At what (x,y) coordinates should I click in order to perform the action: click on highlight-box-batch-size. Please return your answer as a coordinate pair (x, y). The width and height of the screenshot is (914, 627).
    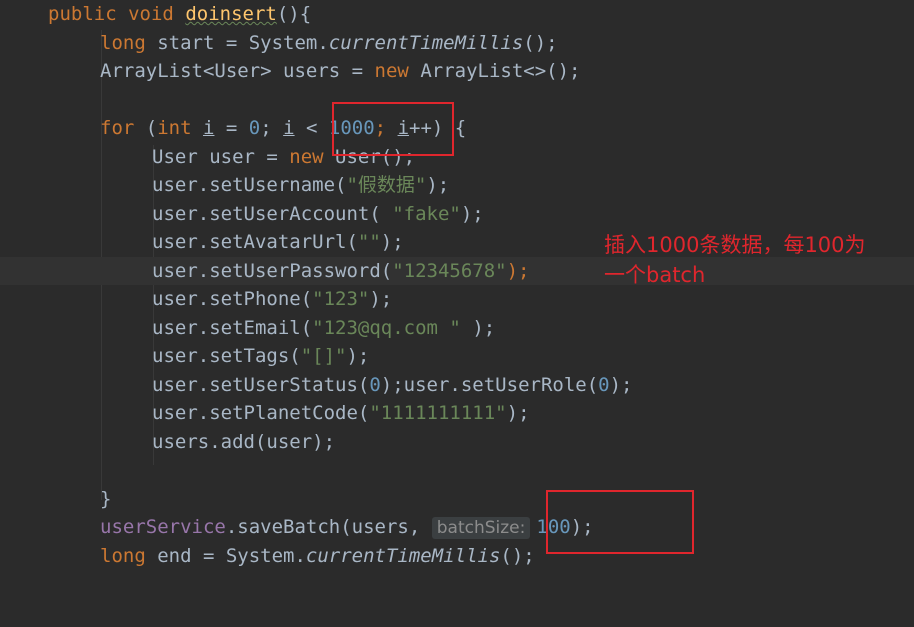
    Looking at the image, I should click on (620, 522).